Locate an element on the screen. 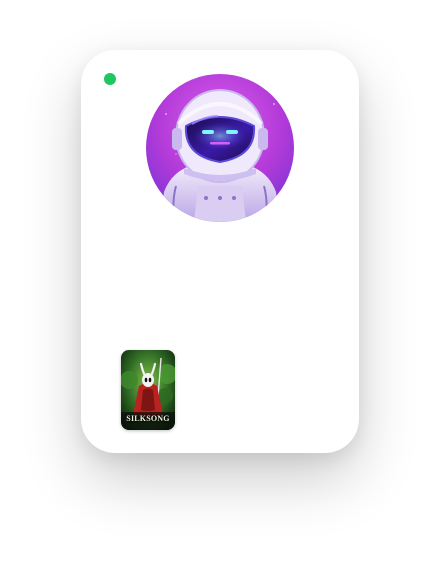  avatar is located at coordinates (220, 148).